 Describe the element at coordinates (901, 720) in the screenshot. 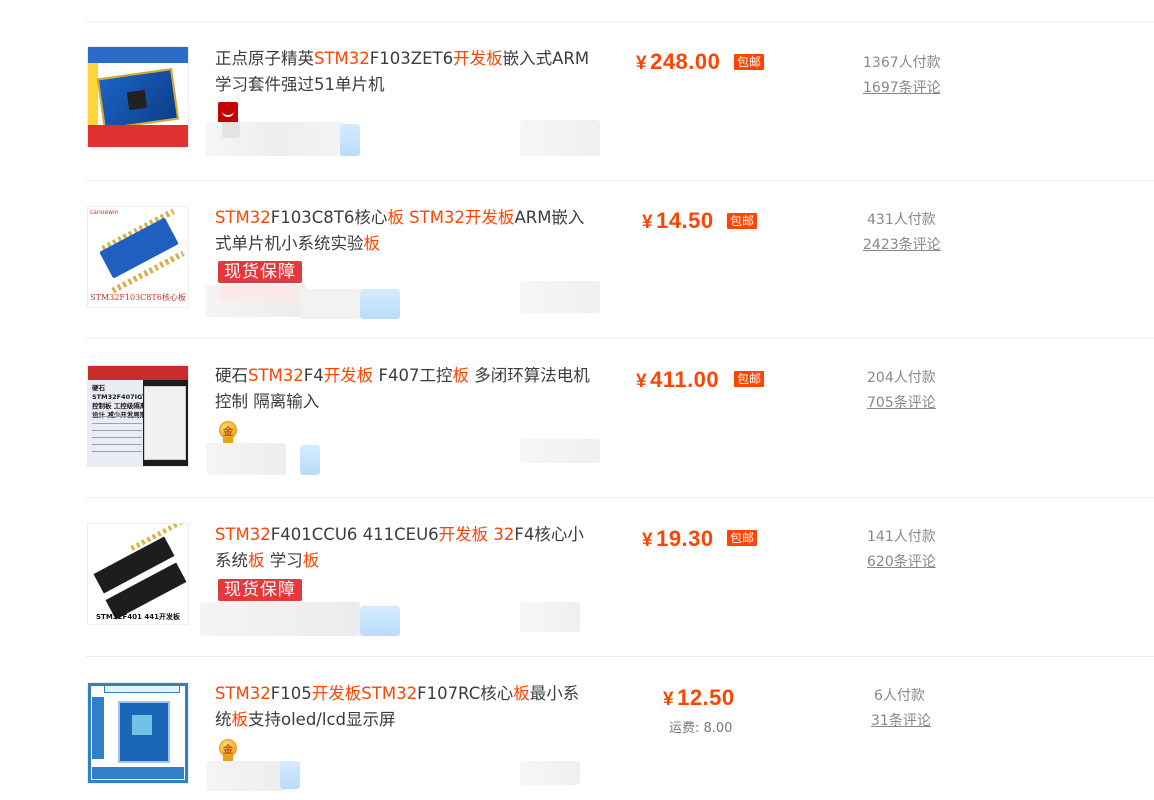

I see `reviews-link: 31条评论` at that location.